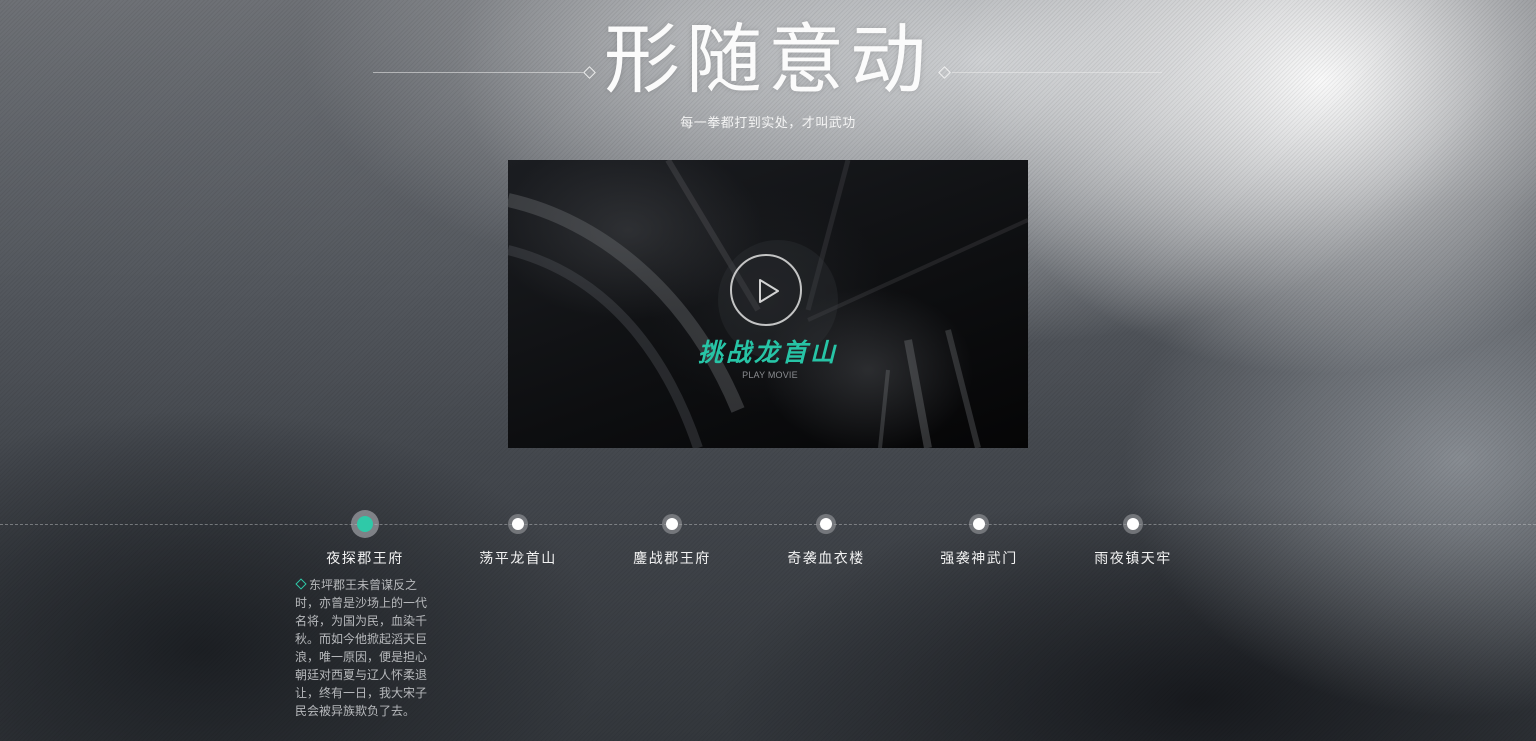  I want to click on title-row: 形随意动, so click(768, 60).